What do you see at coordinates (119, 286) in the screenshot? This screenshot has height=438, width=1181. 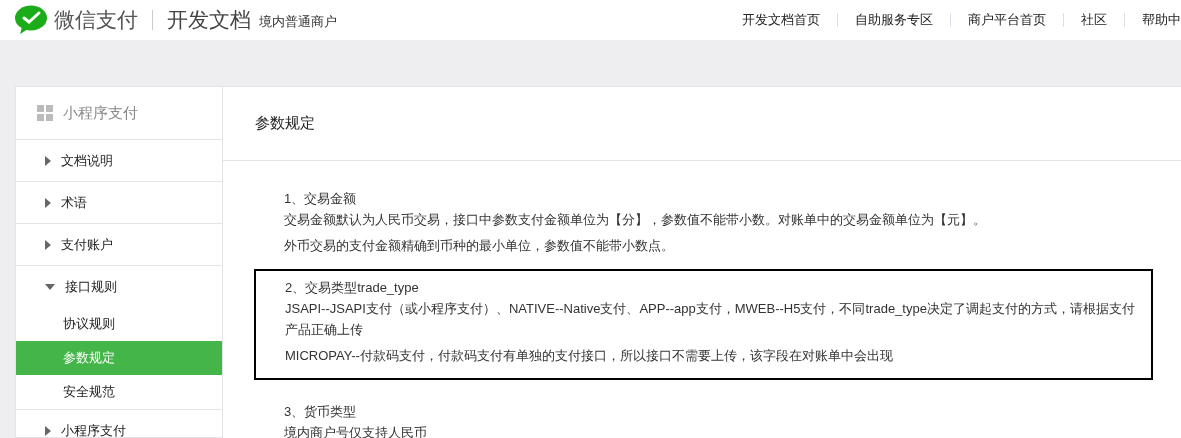 I see `sidebar-item: 接口规则` at bounding box center [119, 286].